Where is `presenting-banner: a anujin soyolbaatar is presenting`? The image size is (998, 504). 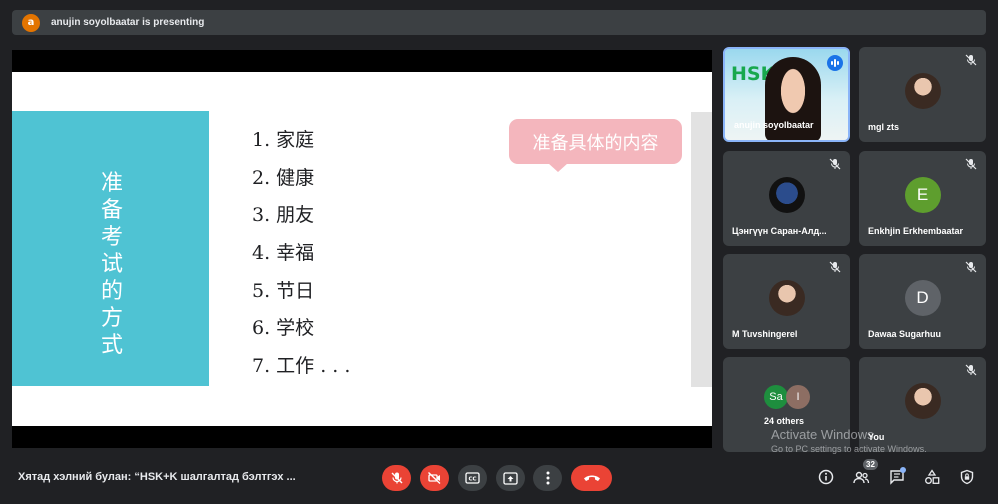 presenting-banner: a anujin soyolbaatar is presenting is located at coordinates (499, 22).